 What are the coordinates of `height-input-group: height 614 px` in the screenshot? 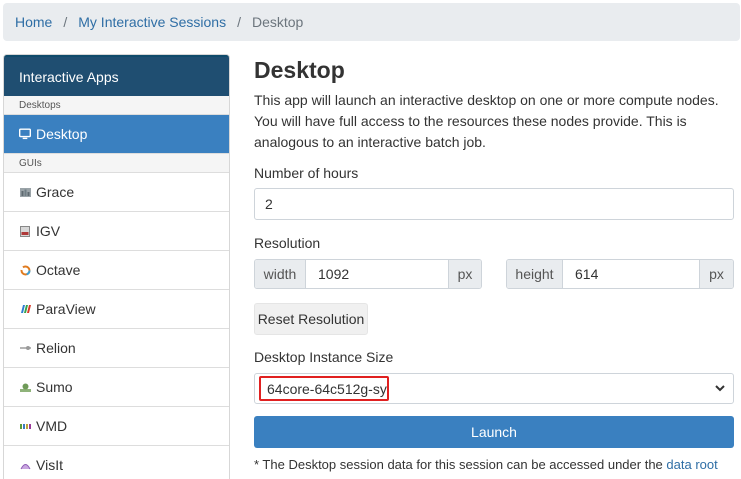 It's located at (620, 274).